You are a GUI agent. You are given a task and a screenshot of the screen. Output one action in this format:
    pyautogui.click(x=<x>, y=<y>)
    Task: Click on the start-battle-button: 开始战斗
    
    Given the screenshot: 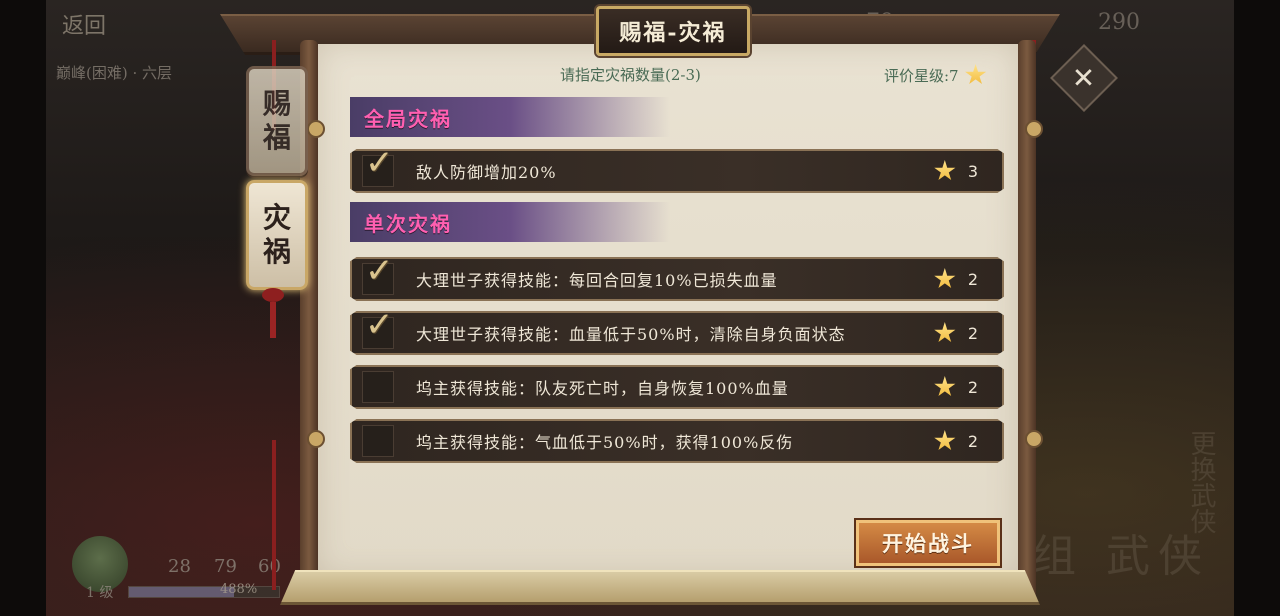 What is the action you would take?
    pyautogui.click(x=928, y=543)
    